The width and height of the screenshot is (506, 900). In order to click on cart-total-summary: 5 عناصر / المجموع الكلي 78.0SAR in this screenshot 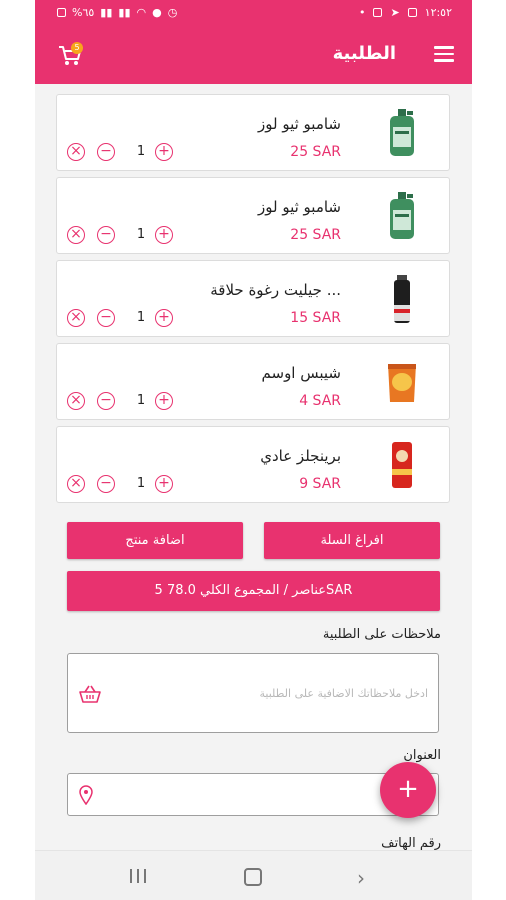, I will do `click(253, 591)`.